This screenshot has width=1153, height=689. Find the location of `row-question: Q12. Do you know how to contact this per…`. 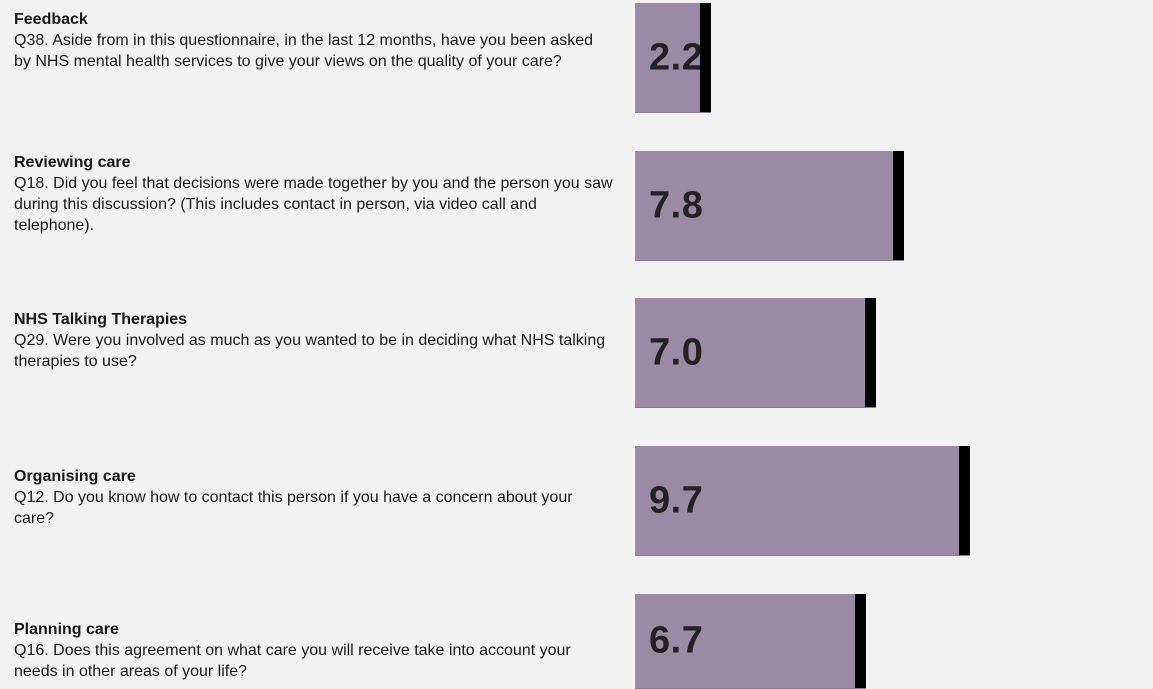

row-question: Q12. Do you know how to contact this per… is located at coordinates (293, 508).